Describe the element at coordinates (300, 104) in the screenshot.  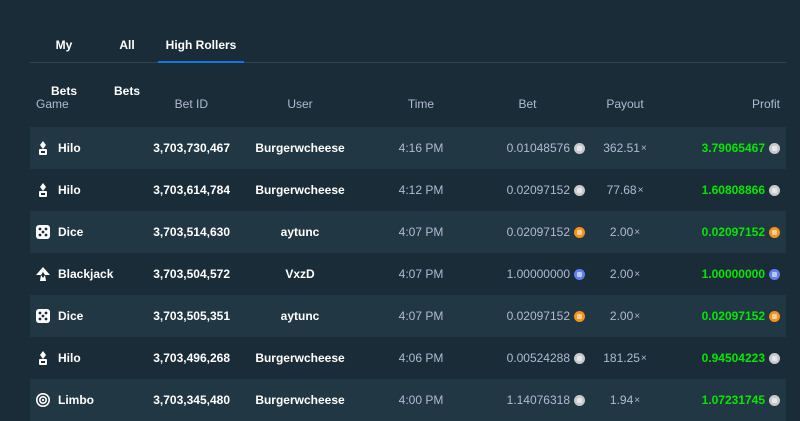
I see `column-header-user: User` at that location.